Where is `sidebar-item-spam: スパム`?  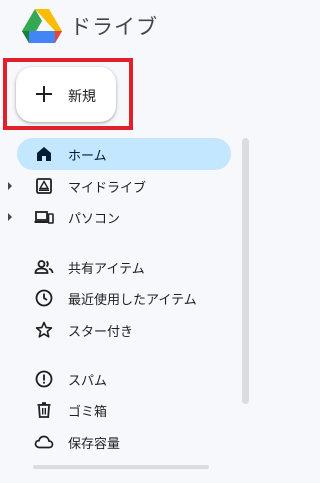
sidebar-item-spam: スパム is located at coordinates (124, 379).